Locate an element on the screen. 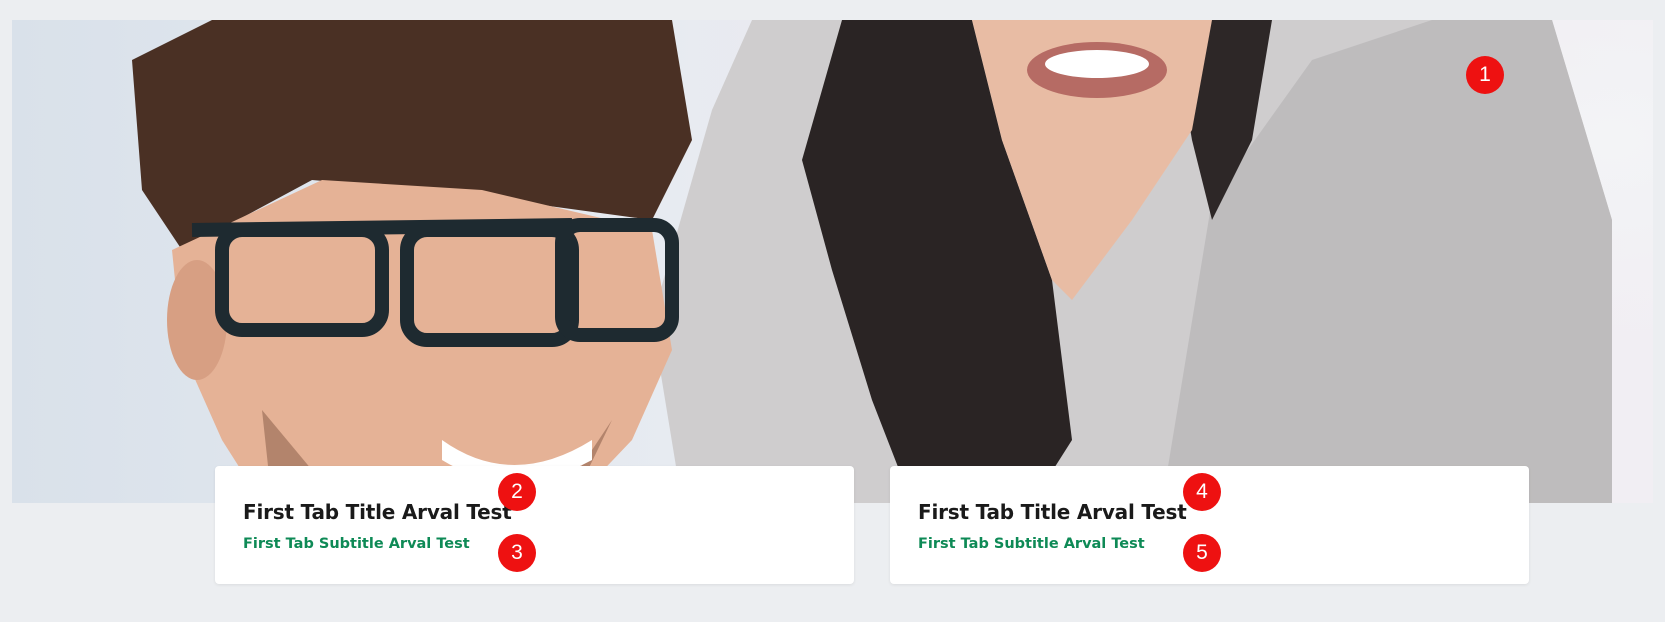  marker-4: 4 is located at coordinates (1202, 492).